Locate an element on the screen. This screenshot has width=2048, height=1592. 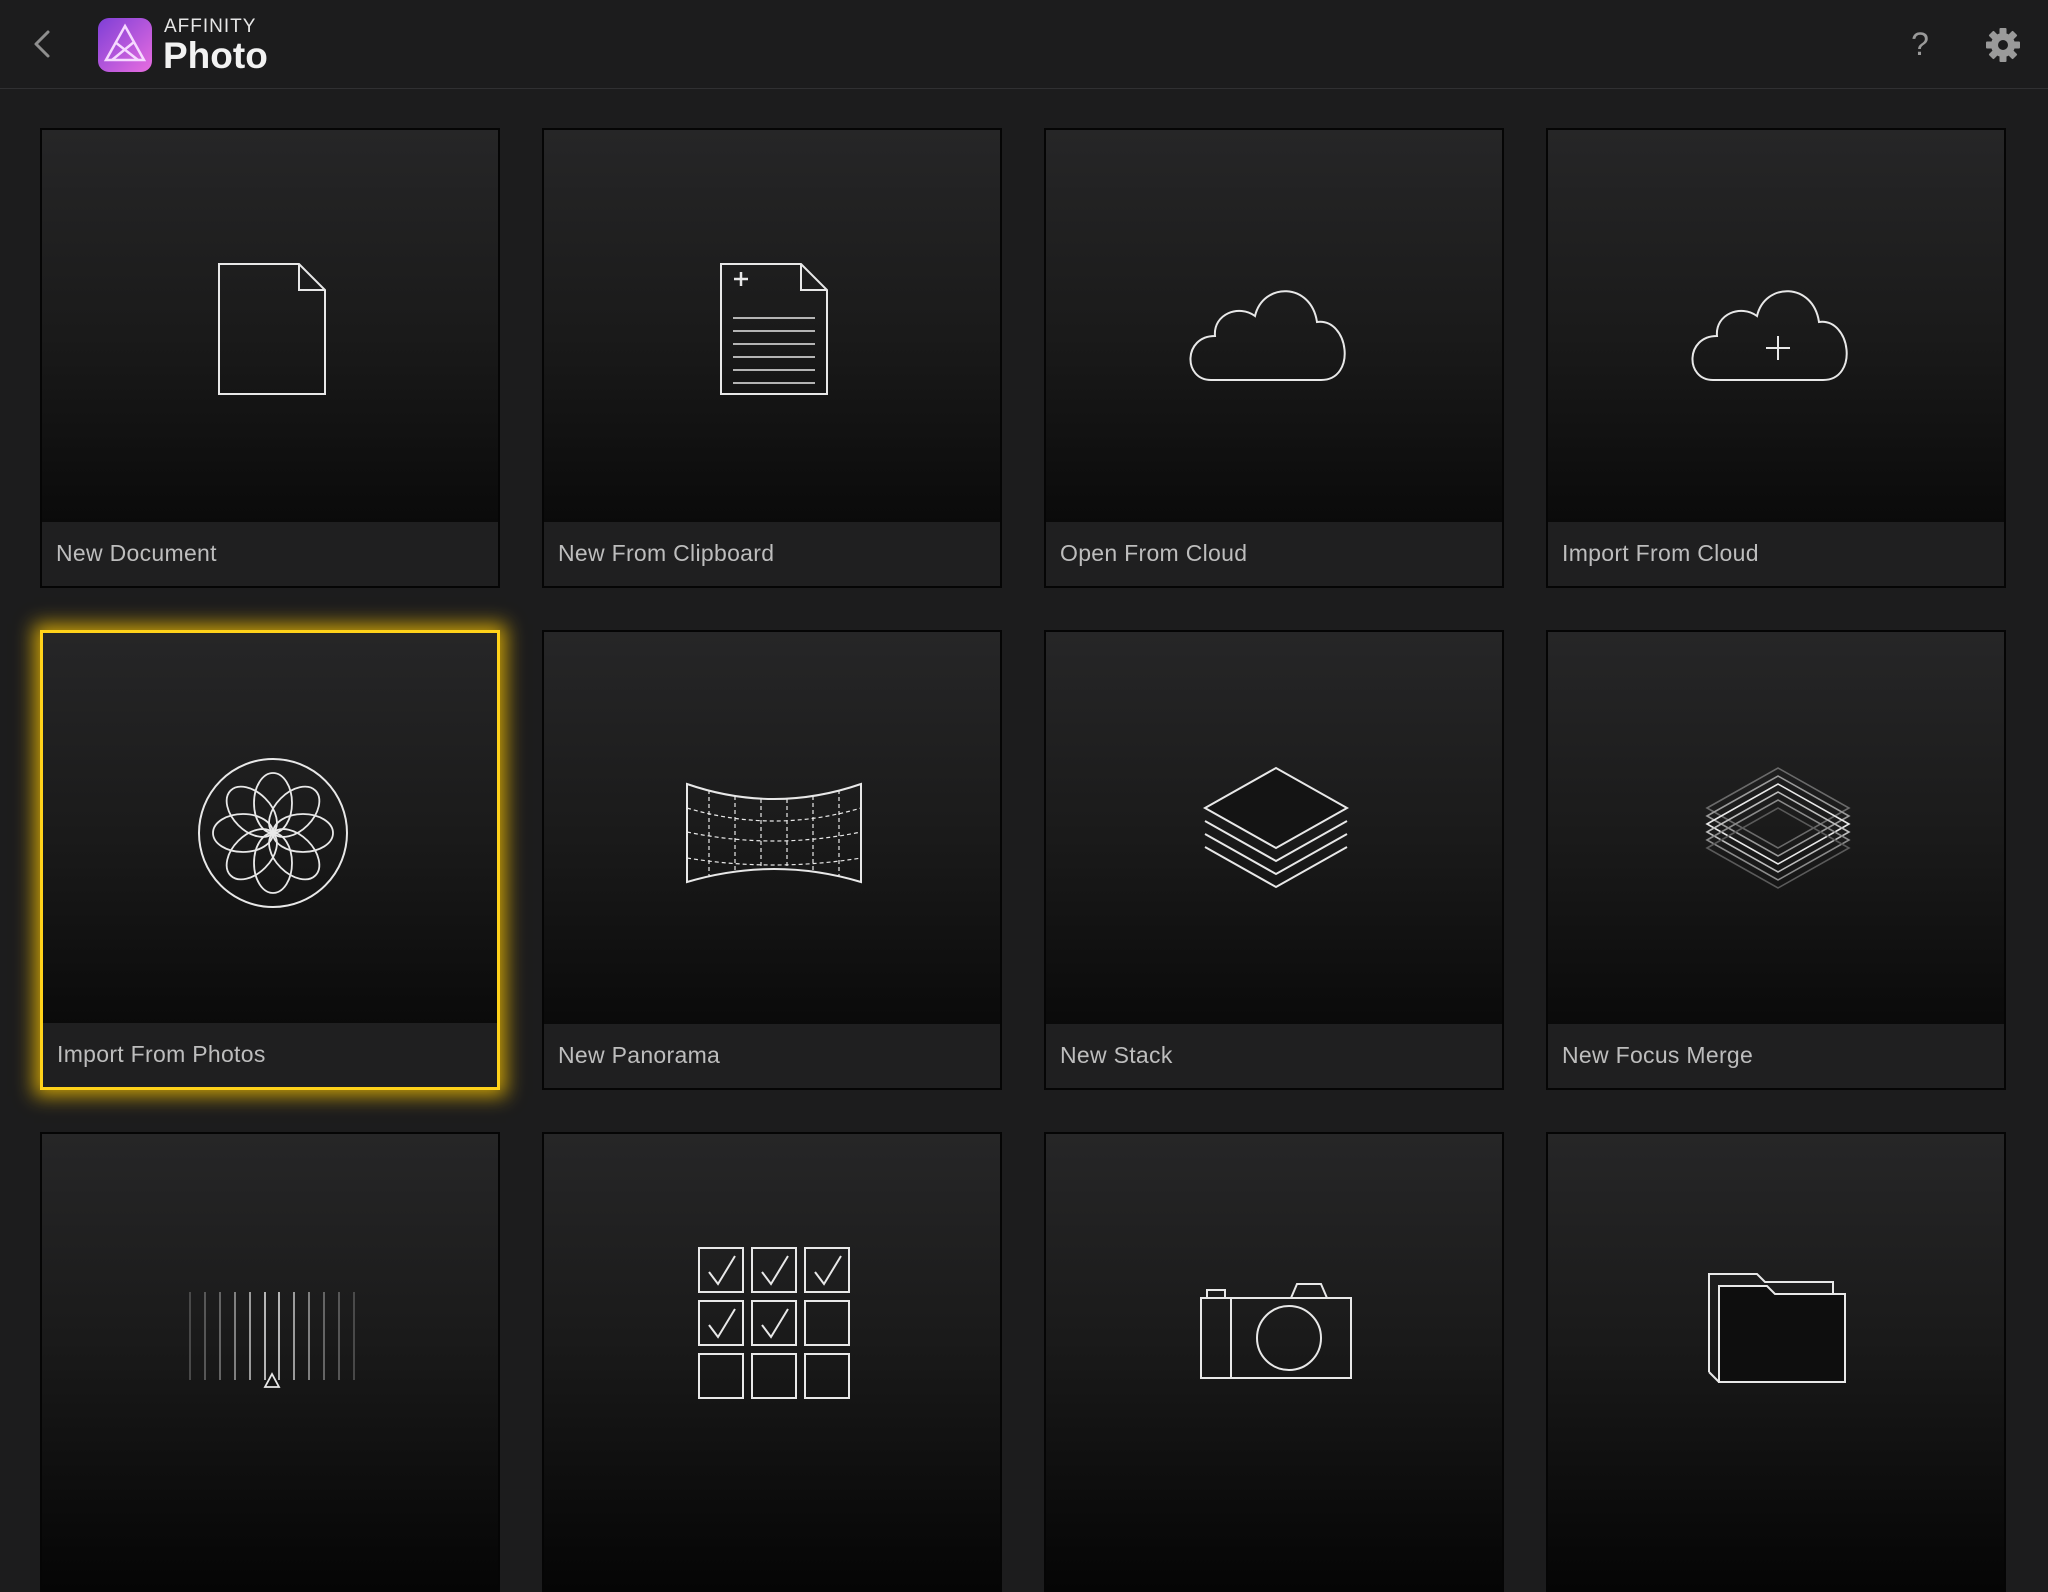
tile-label: Open From Cloud is located at coordinates (1154, 553).